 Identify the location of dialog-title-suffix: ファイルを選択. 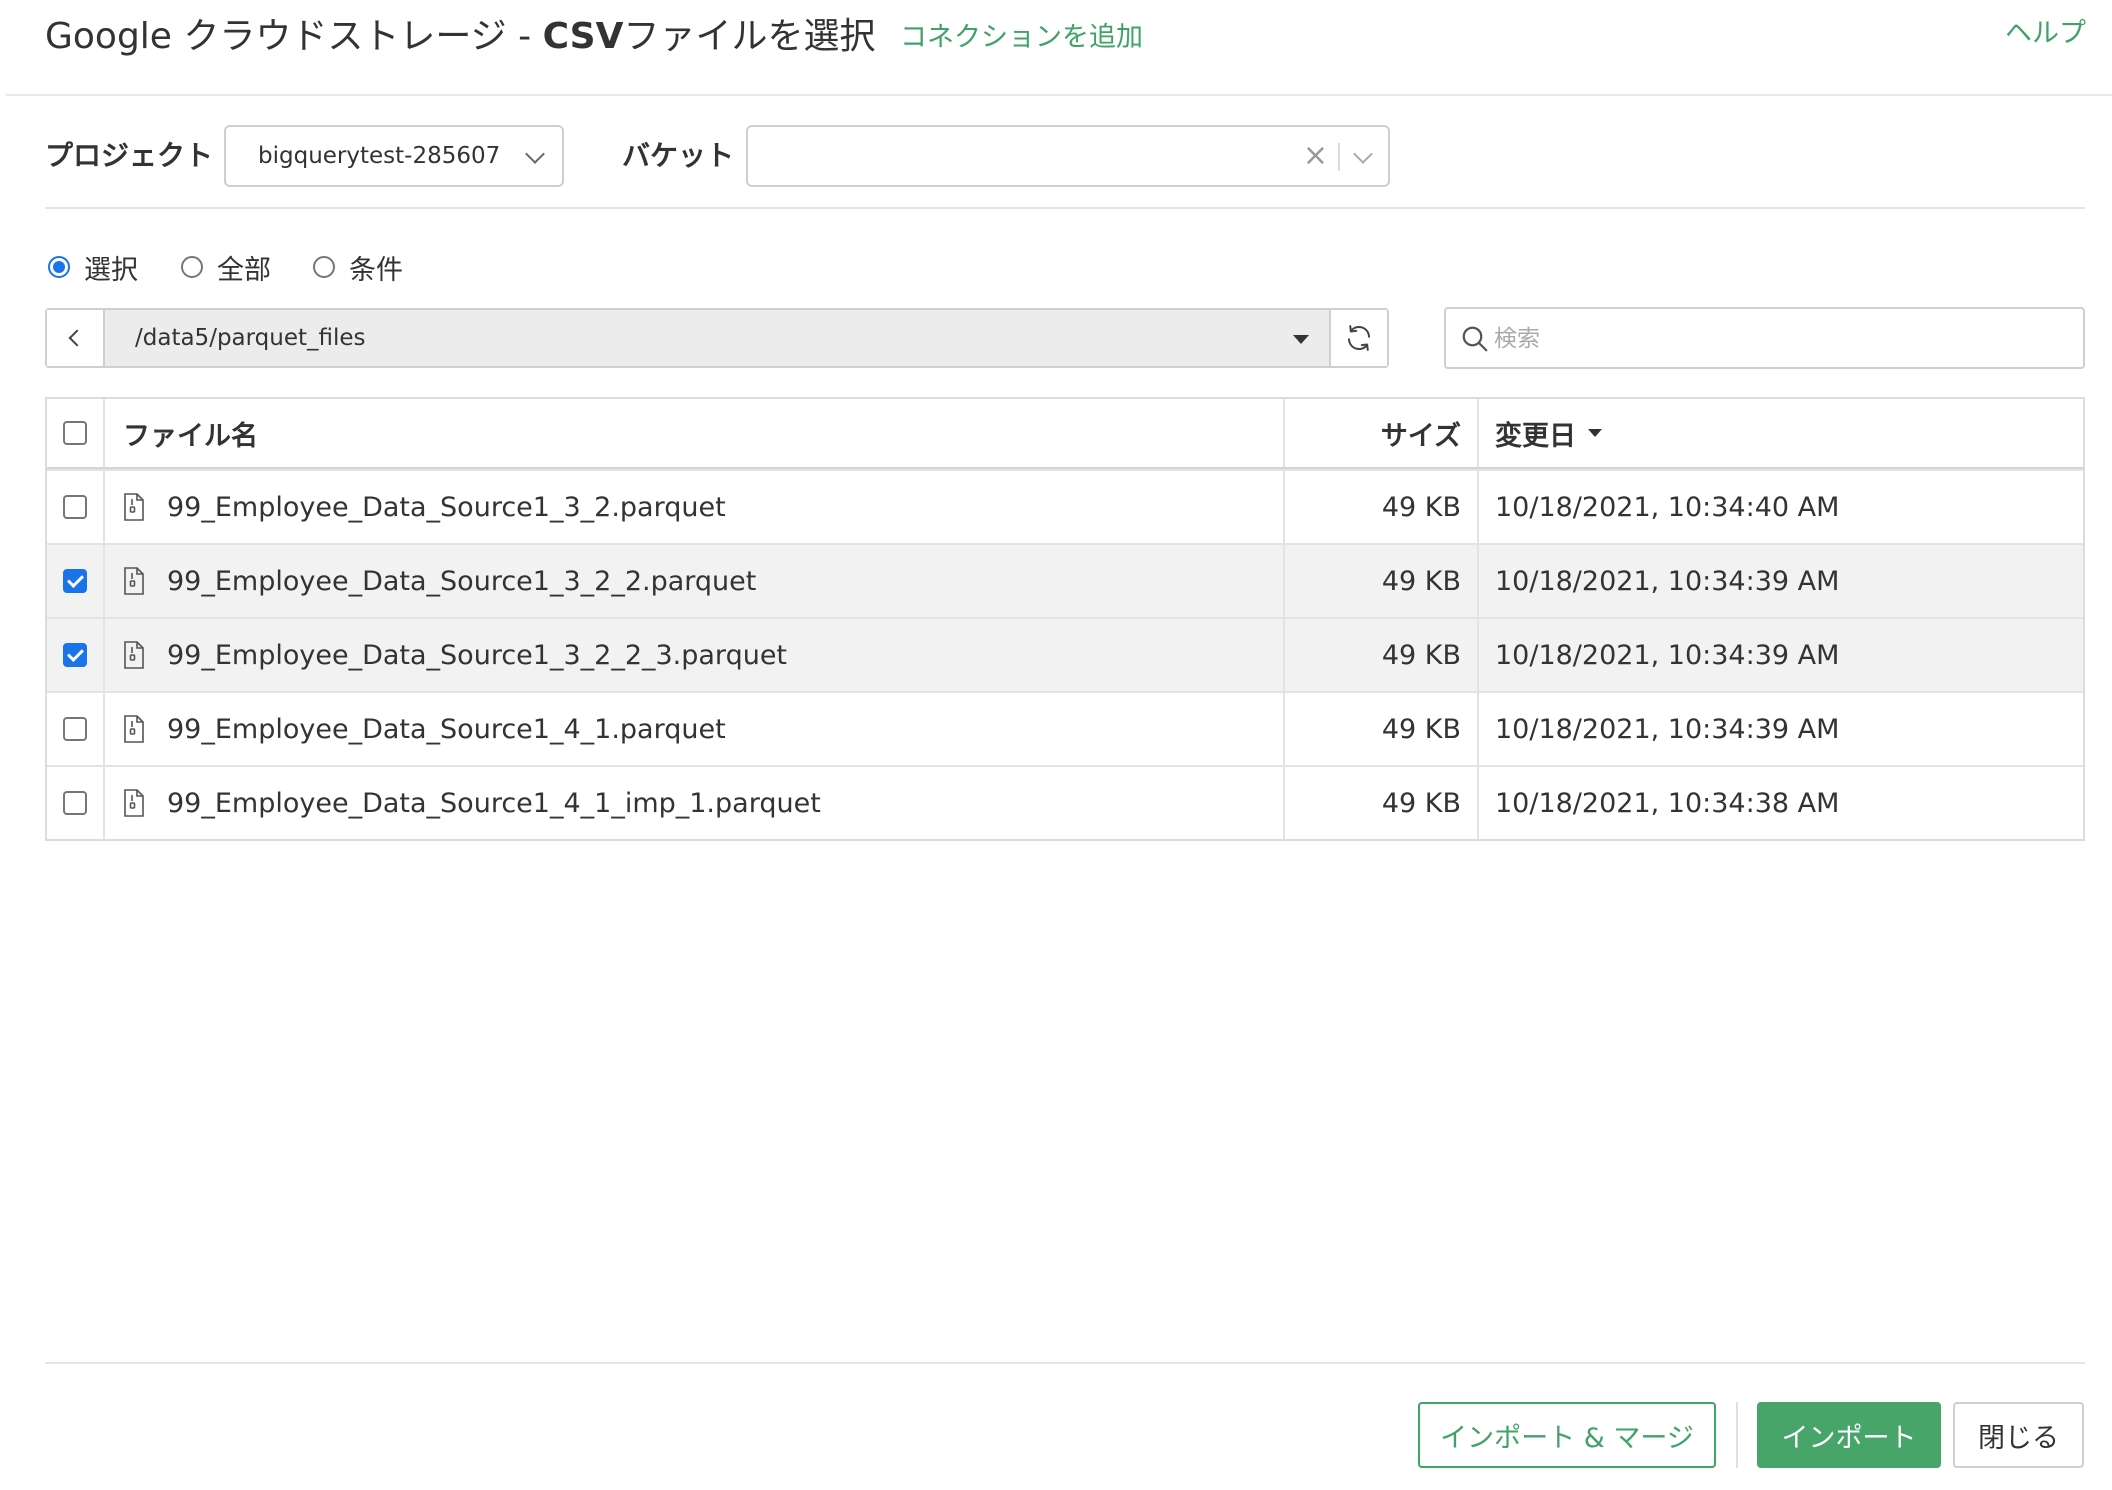
(749, 36).